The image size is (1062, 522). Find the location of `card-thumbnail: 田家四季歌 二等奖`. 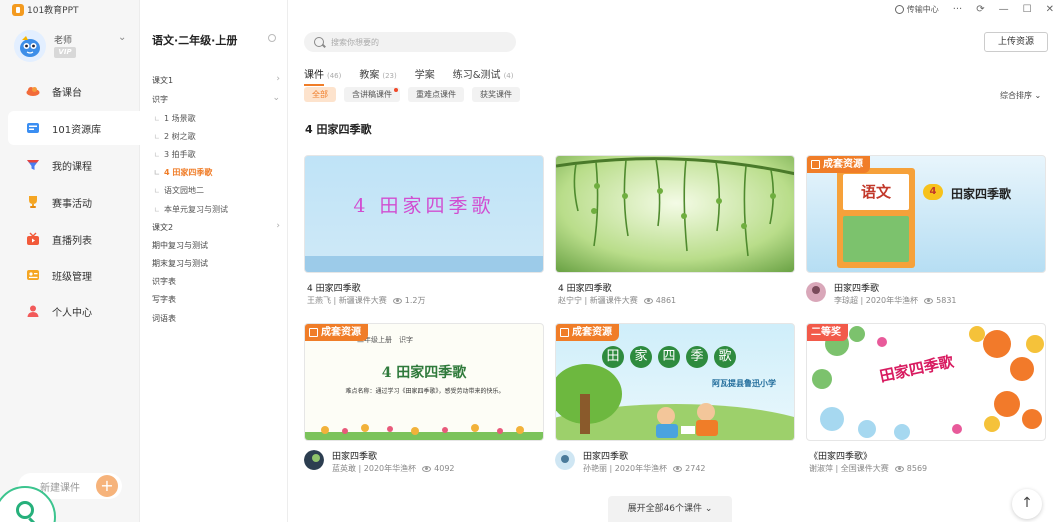

card-thumbnail: 田家四季歌 二等奖 is located at coordinates (926, 382).